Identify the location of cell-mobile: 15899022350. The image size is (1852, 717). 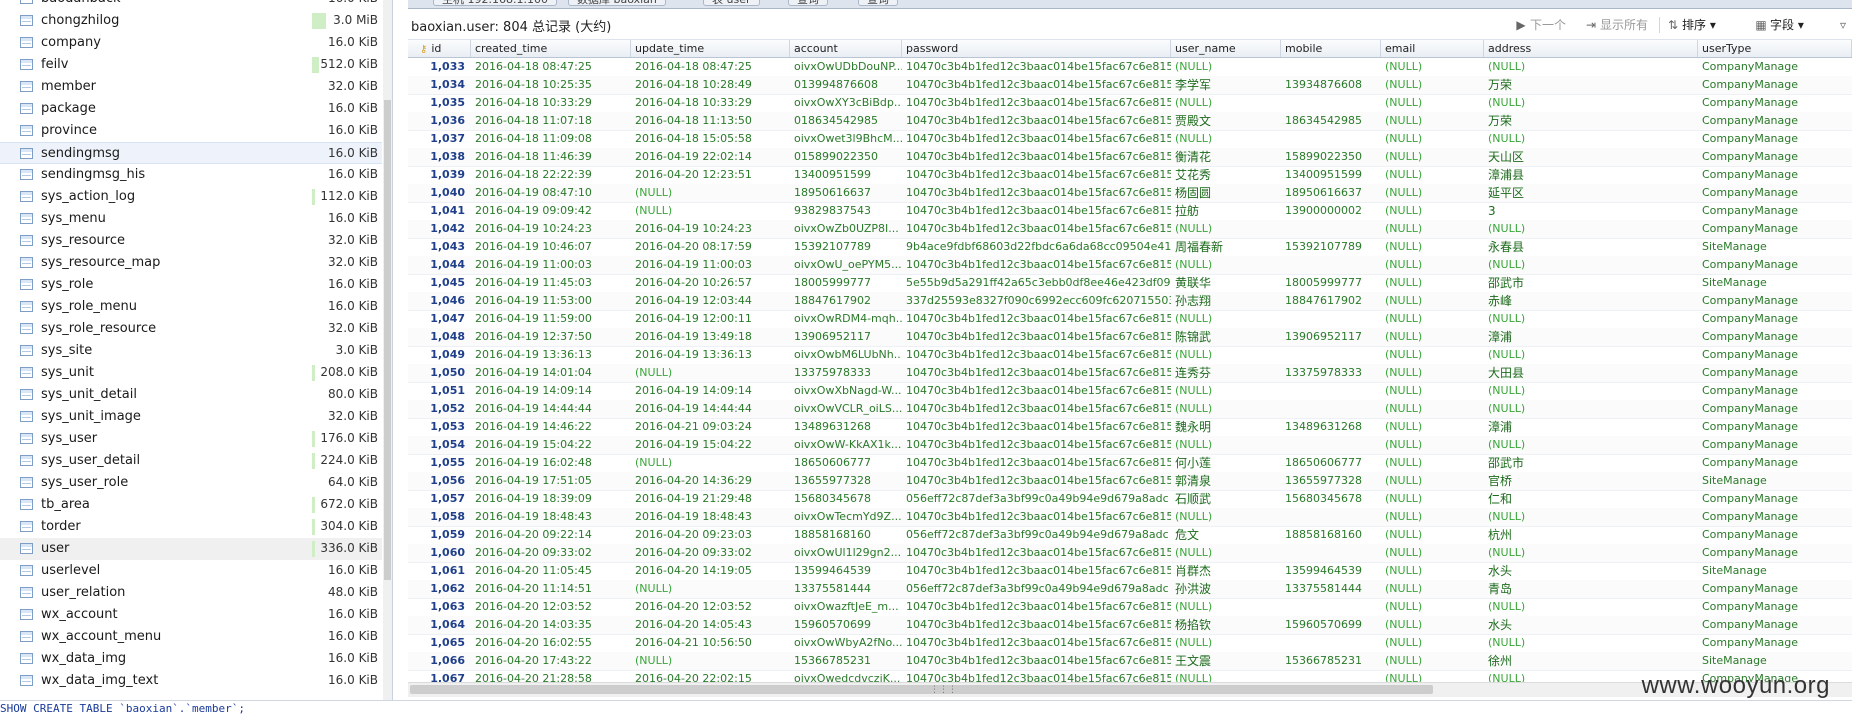
(1331, 157).